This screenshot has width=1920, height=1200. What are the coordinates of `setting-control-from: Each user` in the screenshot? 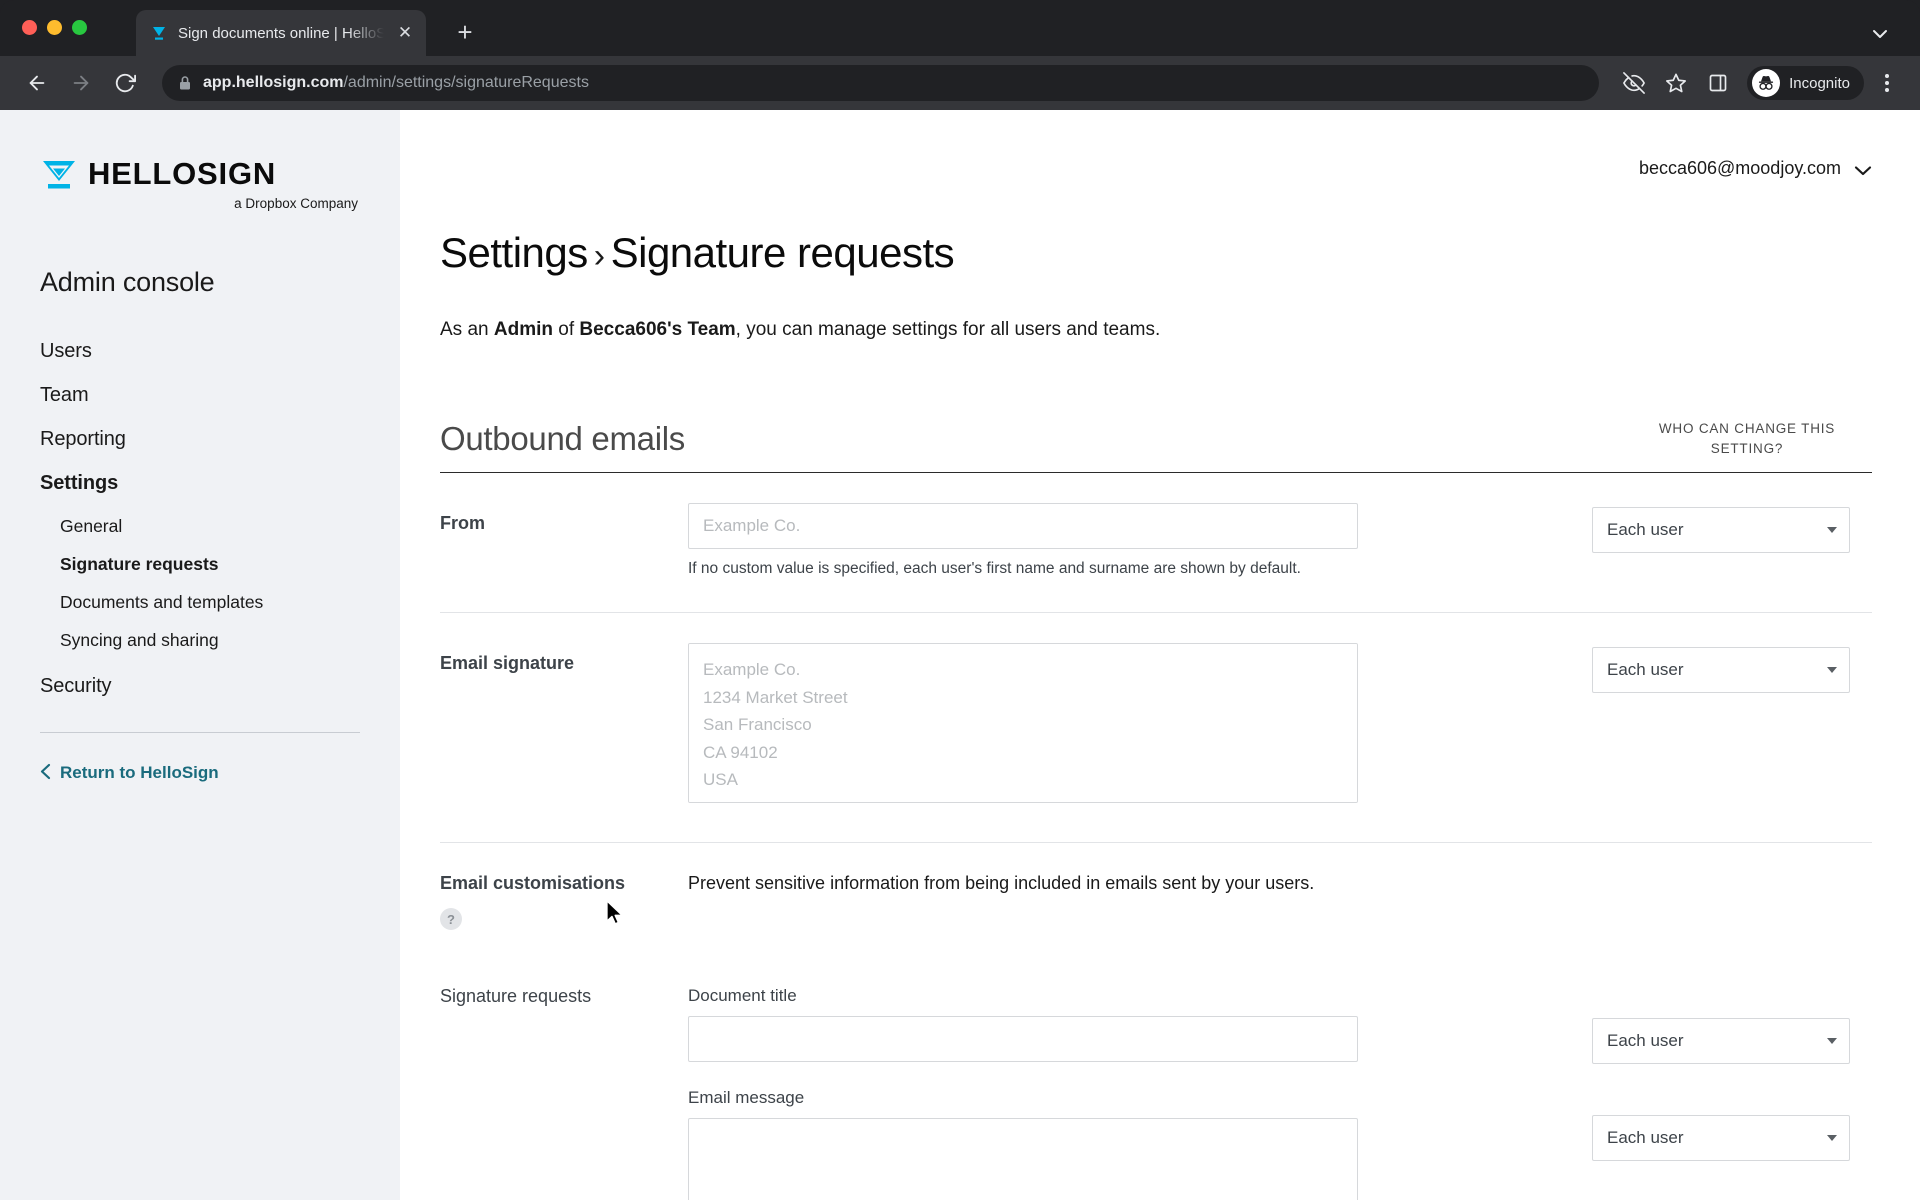 It's located at (1721, 528).